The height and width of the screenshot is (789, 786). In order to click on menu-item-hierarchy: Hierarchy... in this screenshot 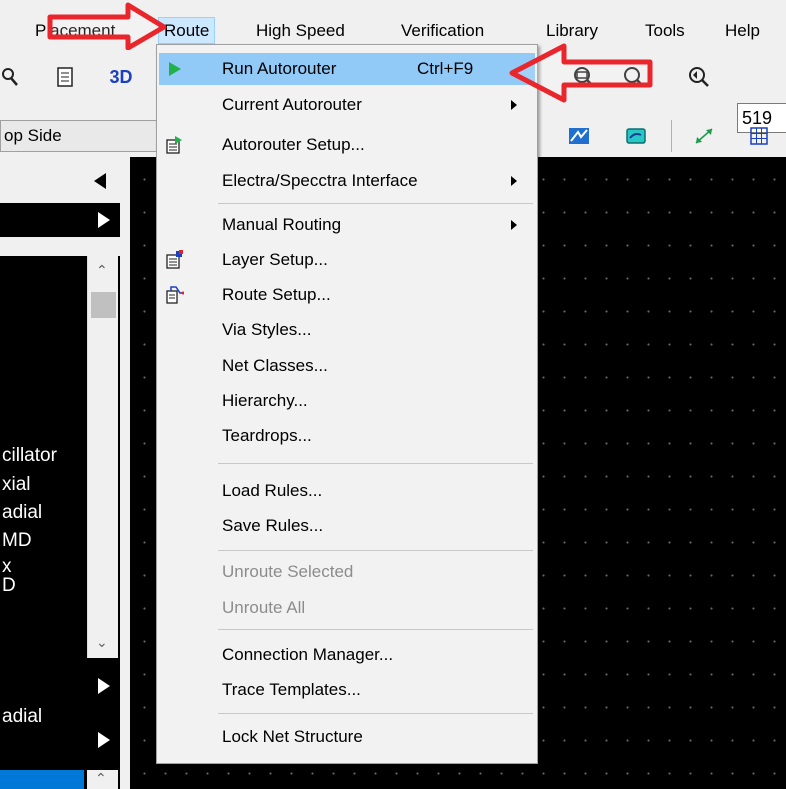, I will do `click(347, 401)`.